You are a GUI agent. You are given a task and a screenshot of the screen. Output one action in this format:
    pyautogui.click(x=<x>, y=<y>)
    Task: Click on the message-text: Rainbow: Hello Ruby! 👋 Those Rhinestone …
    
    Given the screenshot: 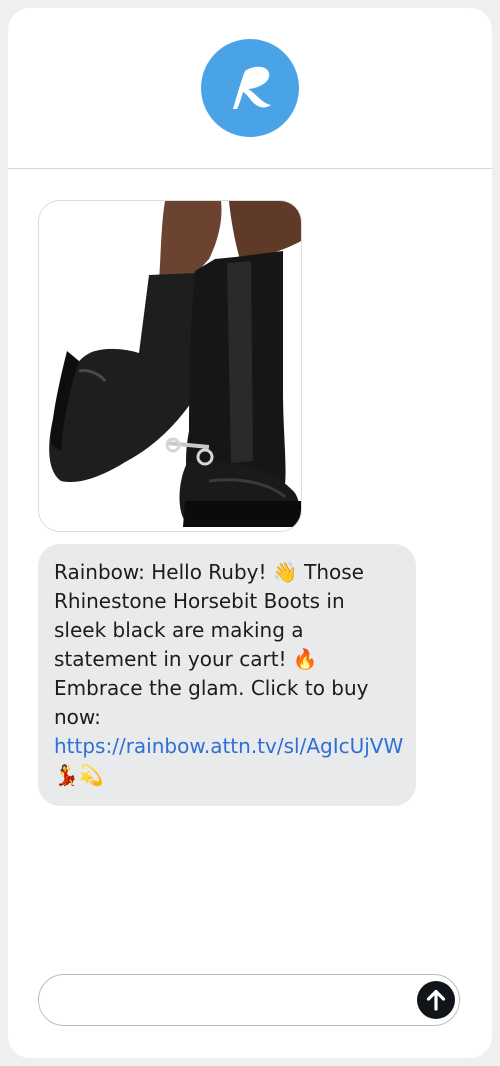 What is the action you would take?
    pyautogui.click(x=211, y=644)
    